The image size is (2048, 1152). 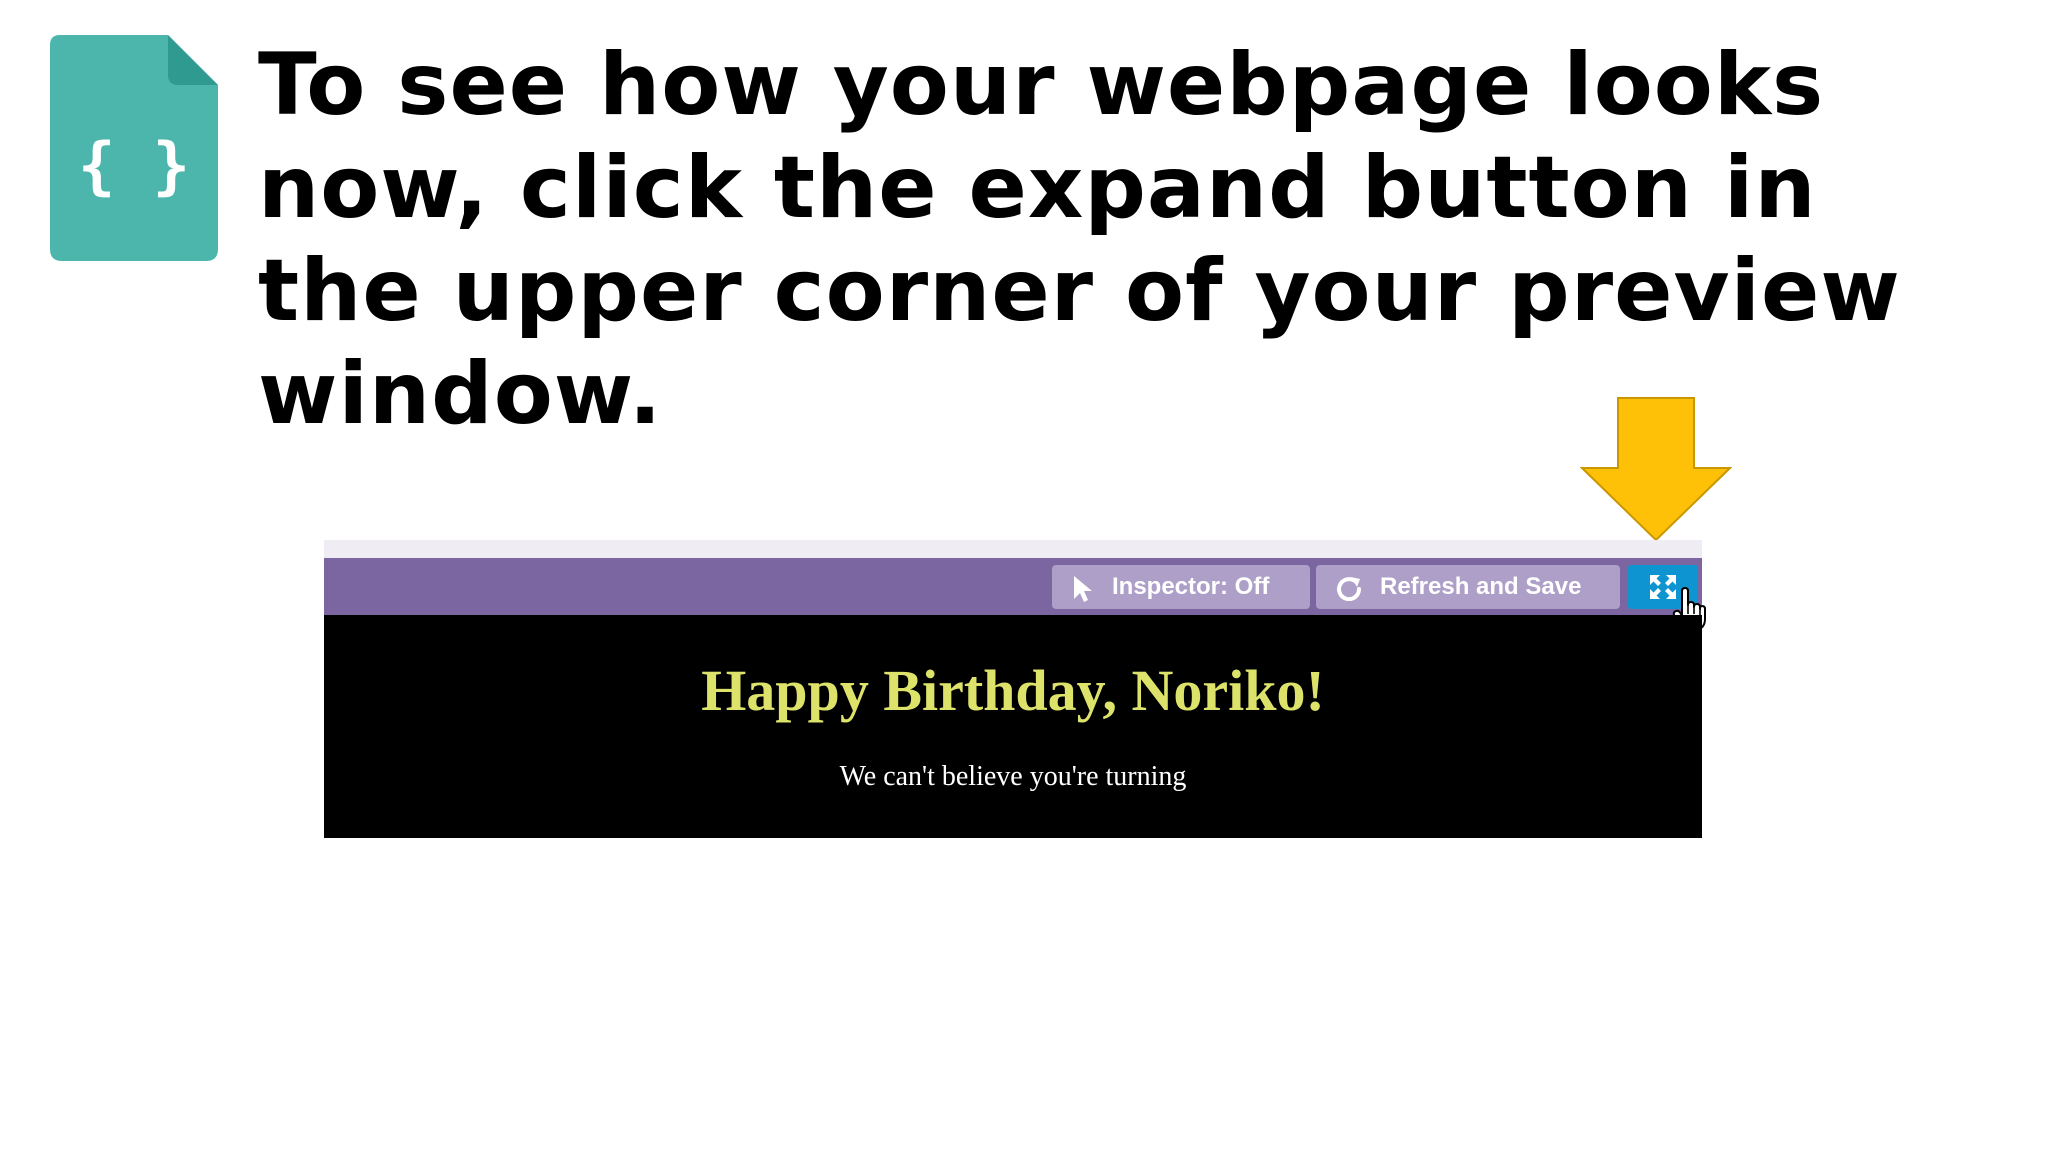 What do you see at coordinates (1083, 589) in the screenshot?
I see `pointer-arrow-icon` at bounding box center [1083, 589].